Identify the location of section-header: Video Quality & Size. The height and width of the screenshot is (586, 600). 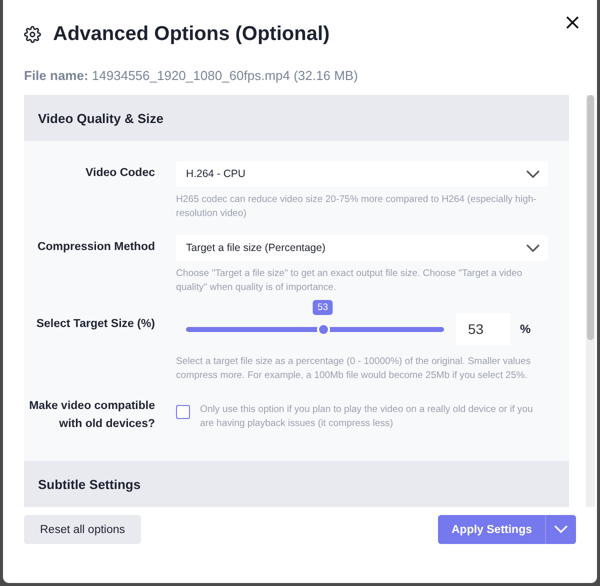
(296, 118).